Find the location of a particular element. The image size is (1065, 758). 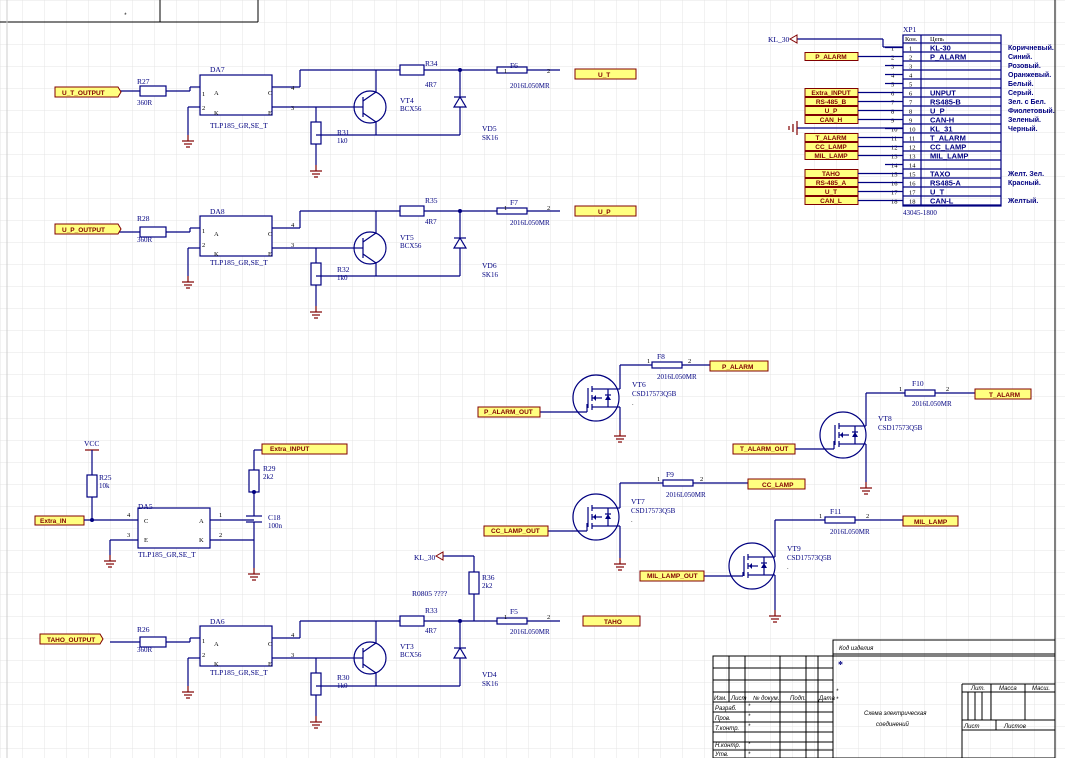

da8-label: DA8 is located at coordinates (217, 211).